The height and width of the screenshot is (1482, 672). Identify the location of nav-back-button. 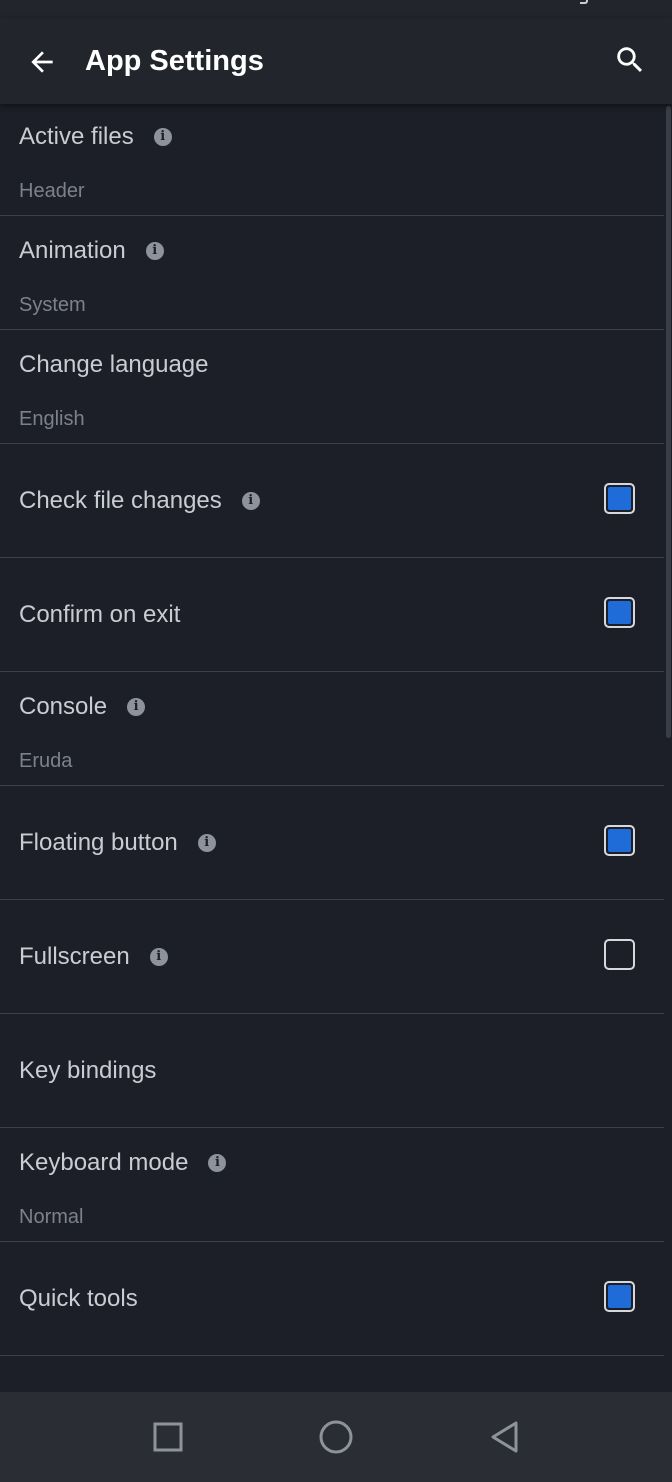
(504, 1437).